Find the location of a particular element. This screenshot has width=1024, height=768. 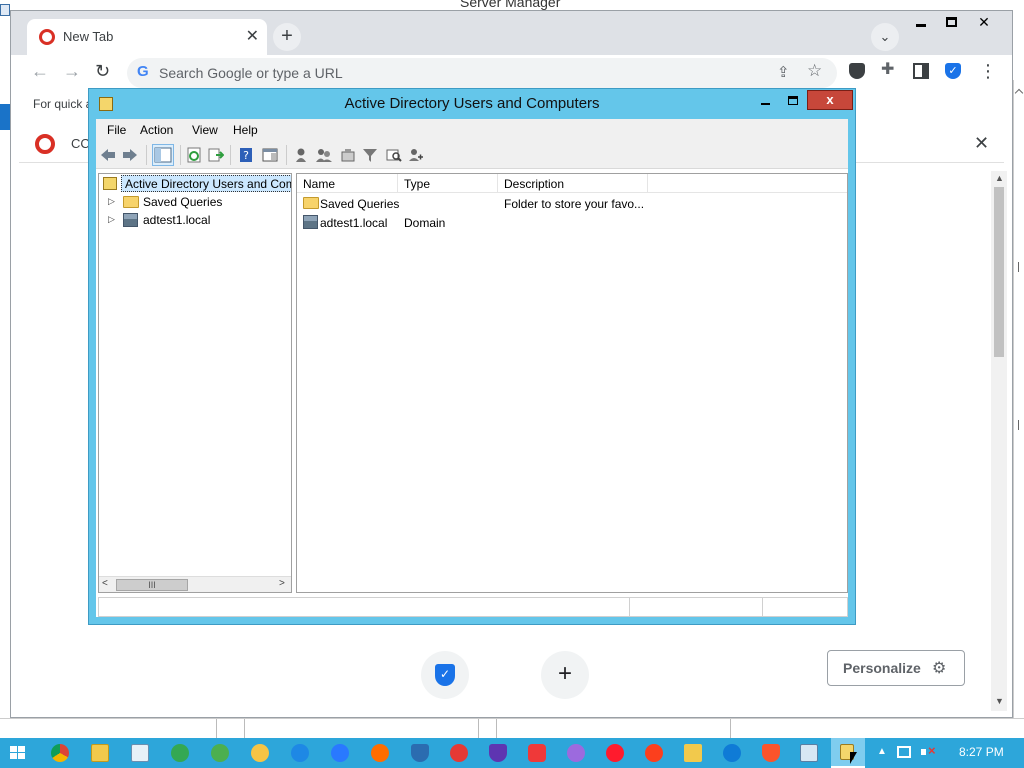

scroll-left-icon: < is located at coordinates (105, 583).